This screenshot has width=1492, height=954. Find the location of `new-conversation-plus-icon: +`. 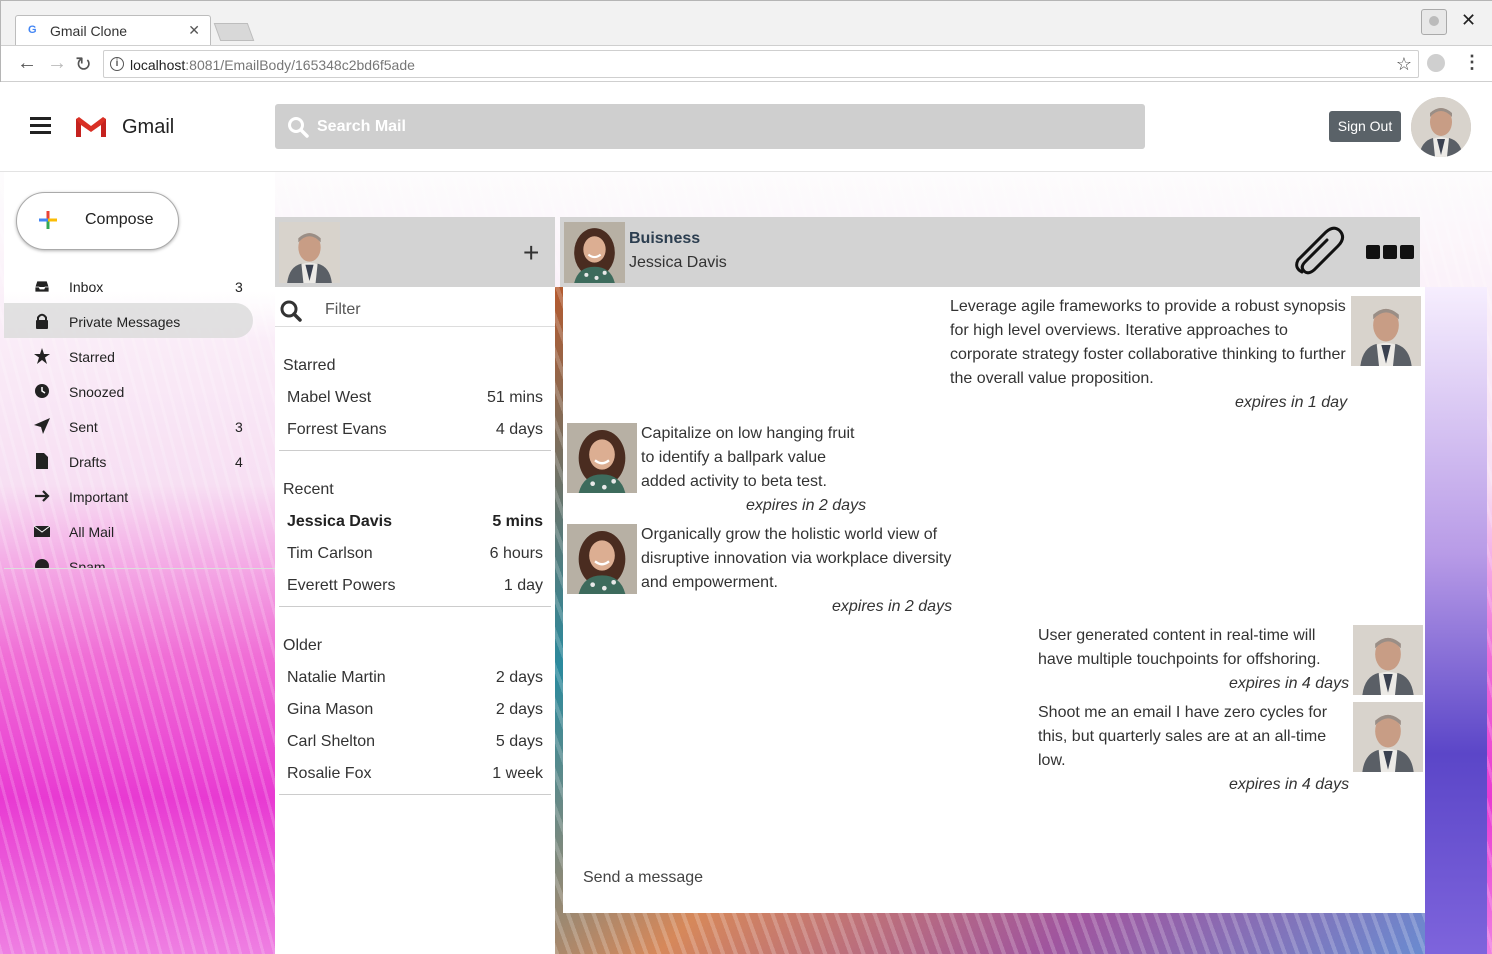

new-conversation-plus-icon: + is located at coordinates (531, 253).